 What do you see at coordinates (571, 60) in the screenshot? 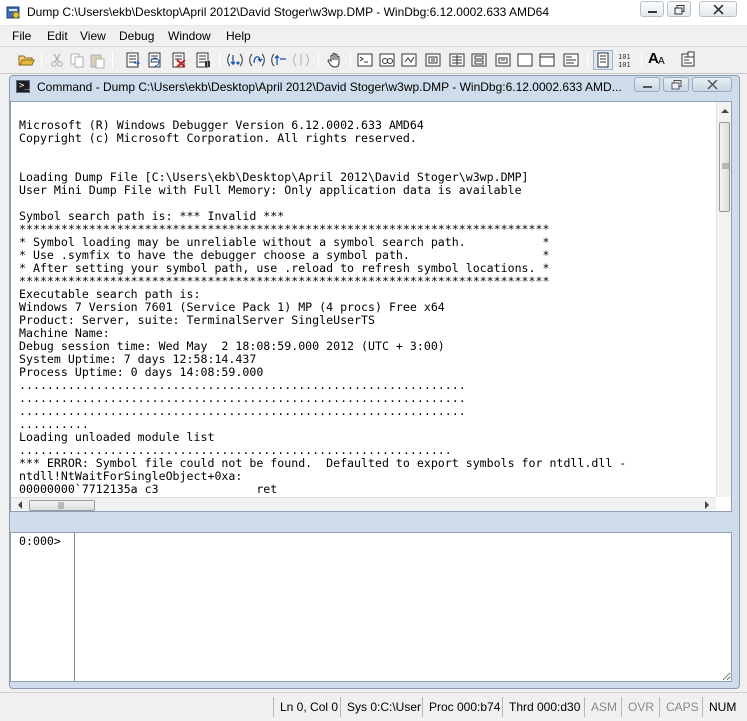
I see `text-window-icon` at bounding box center [571, 60].